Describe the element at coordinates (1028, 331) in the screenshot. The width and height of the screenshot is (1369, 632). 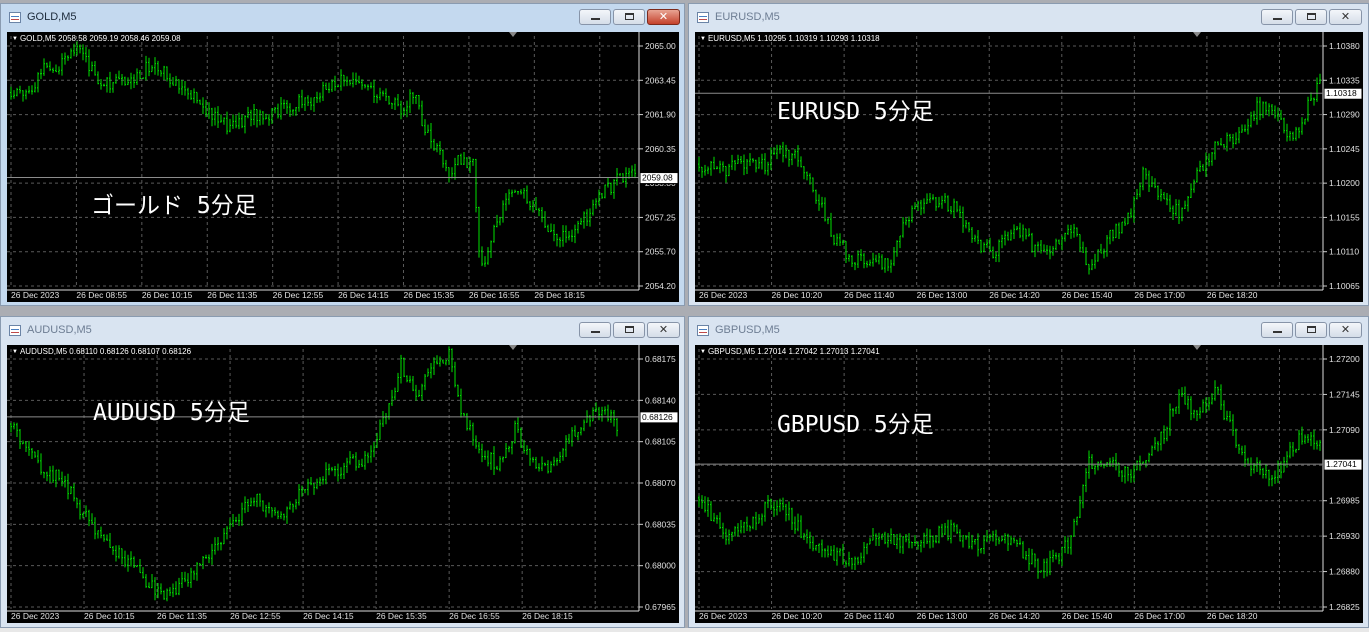
I see `window-titlebar: GBPUSD,M5 ✕` at that location.